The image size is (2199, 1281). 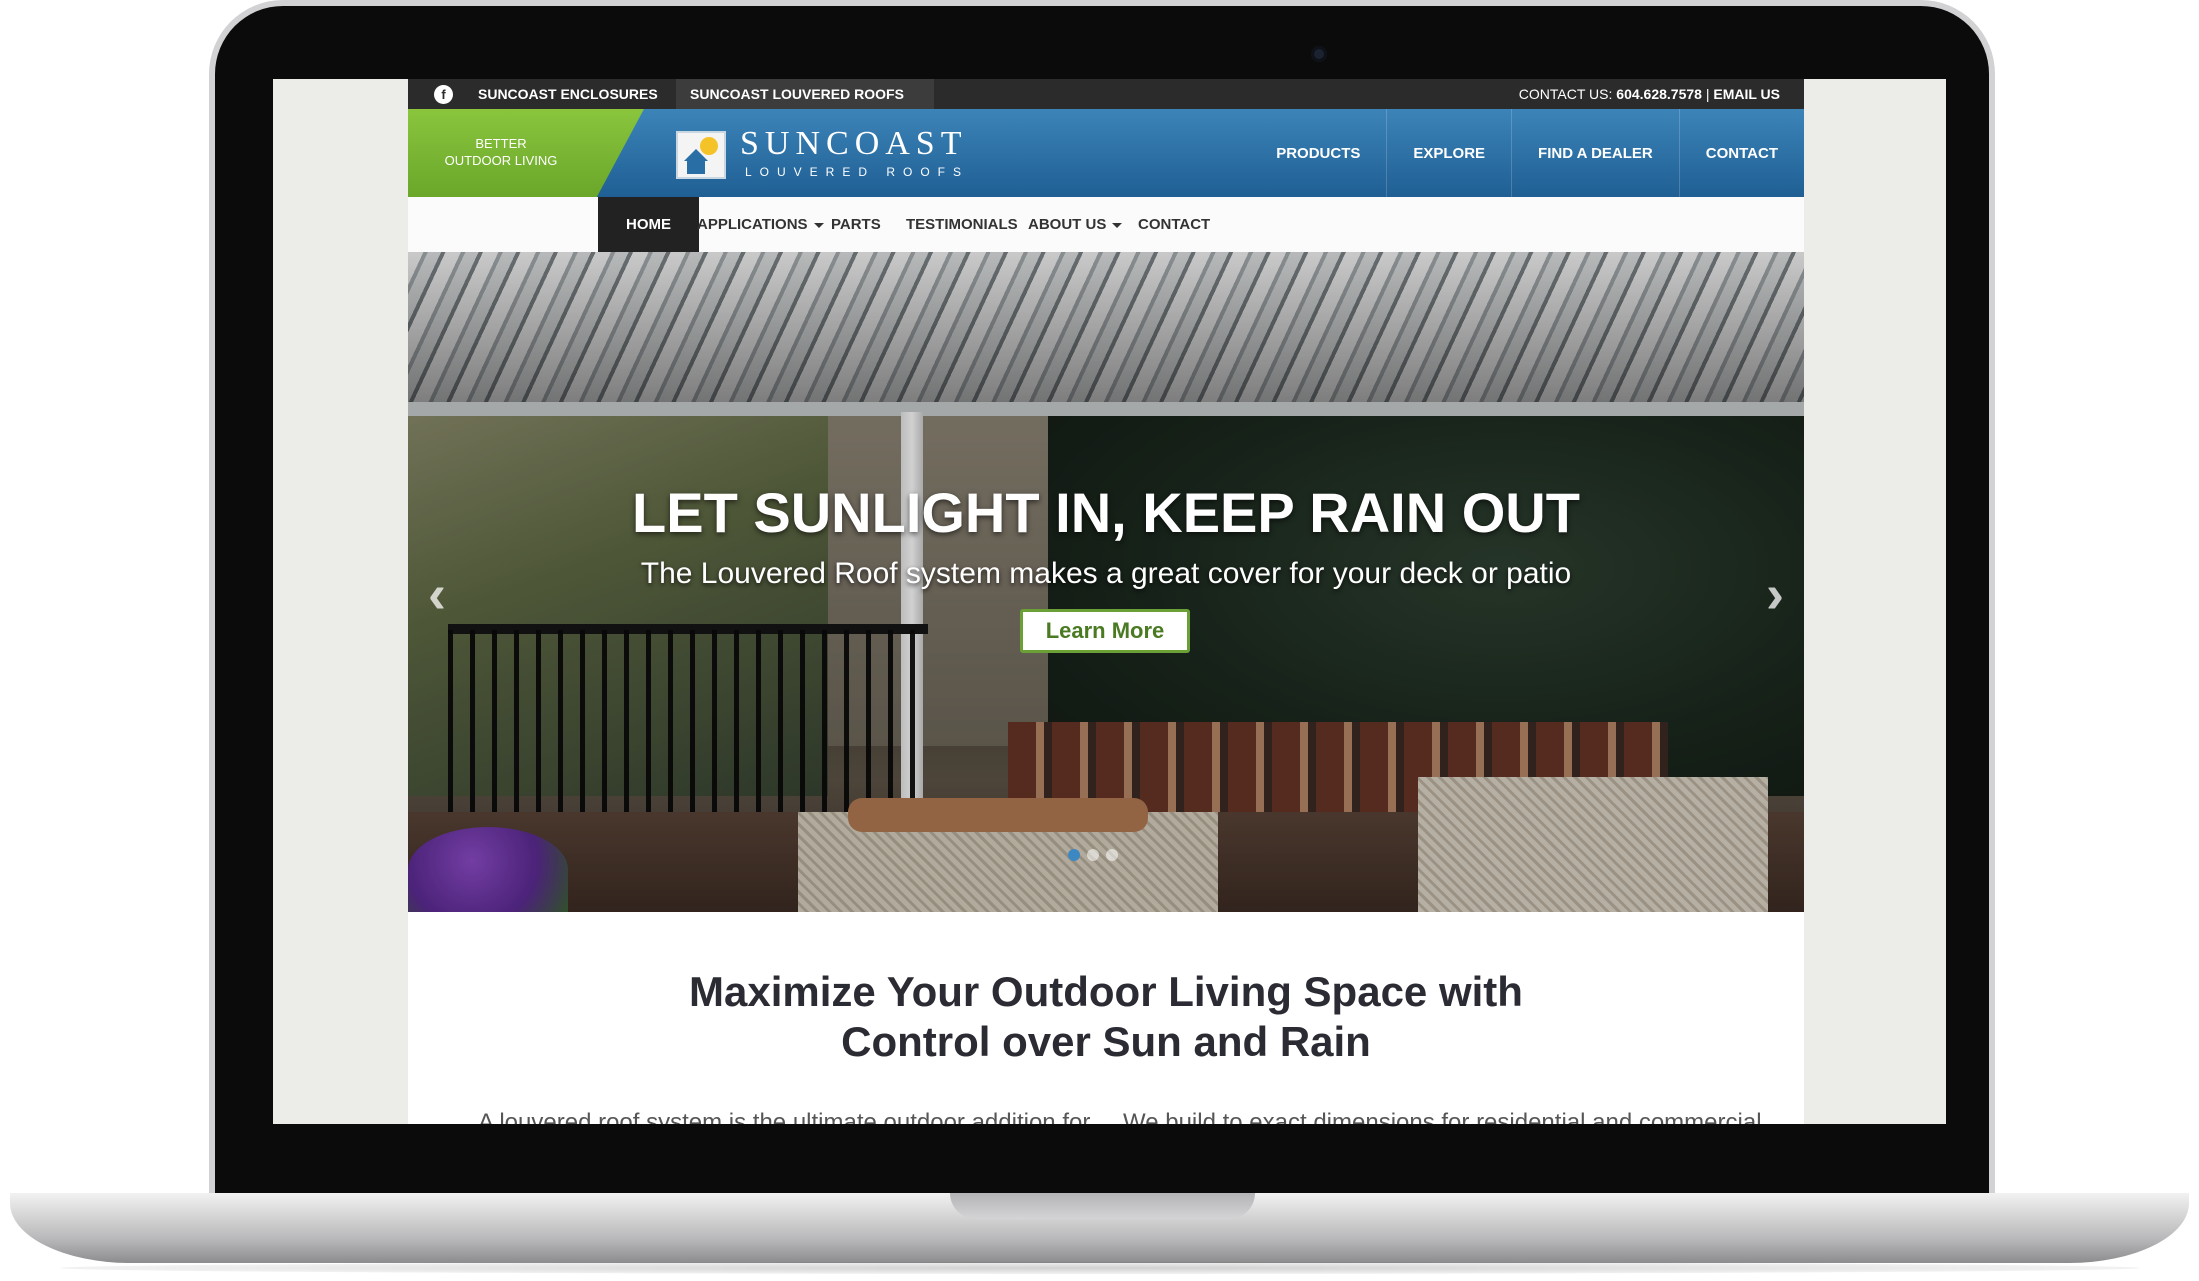 I want to click on subnav-parts: PARTS, so click(x=856, y=224).